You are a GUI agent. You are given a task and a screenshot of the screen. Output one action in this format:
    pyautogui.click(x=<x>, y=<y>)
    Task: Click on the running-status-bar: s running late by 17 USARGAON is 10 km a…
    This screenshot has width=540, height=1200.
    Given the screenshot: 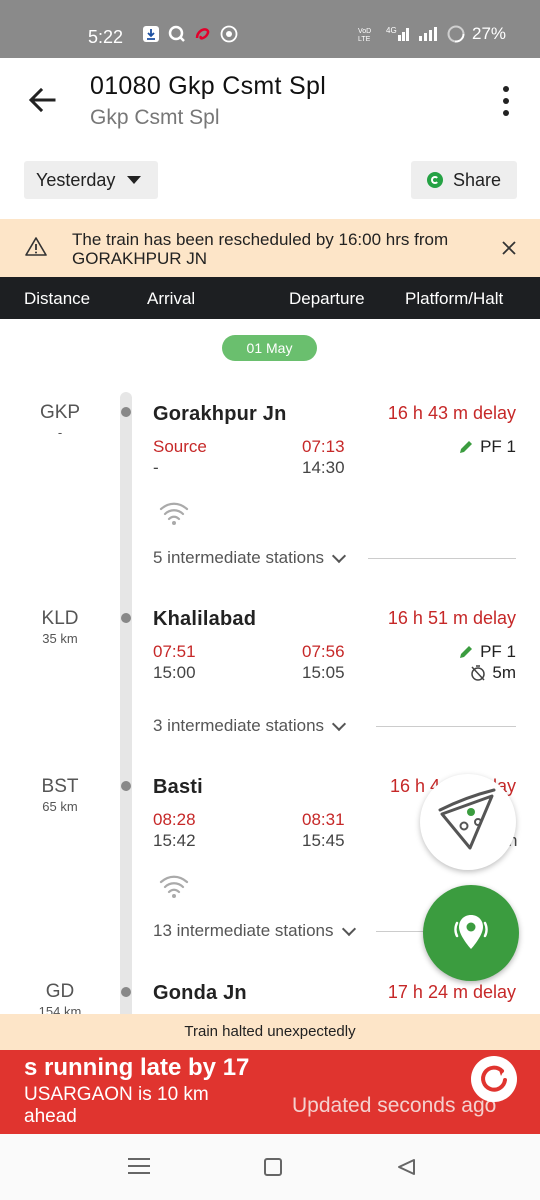 What is the action you would take?
    pyautogui.click(x=270, y=1092)
    